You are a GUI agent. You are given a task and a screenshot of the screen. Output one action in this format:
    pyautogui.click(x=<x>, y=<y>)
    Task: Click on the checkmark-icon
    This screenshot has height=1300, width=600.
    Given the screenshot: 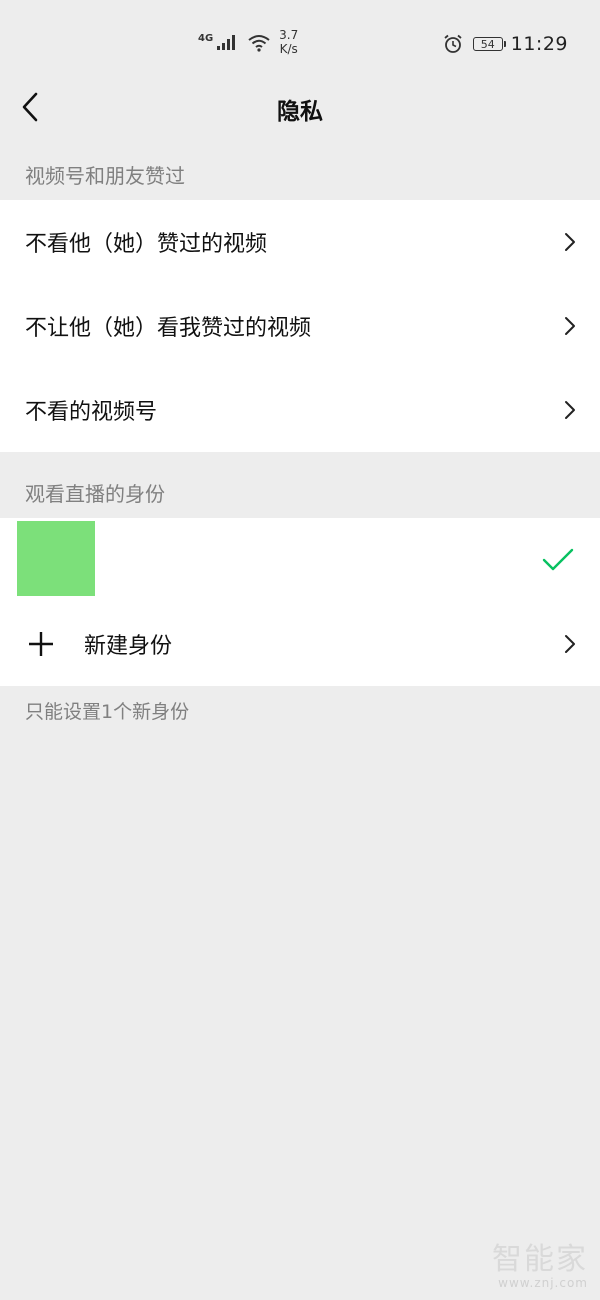 What is the action you would take?
    pyautogui.click(x=558, y=559)
    